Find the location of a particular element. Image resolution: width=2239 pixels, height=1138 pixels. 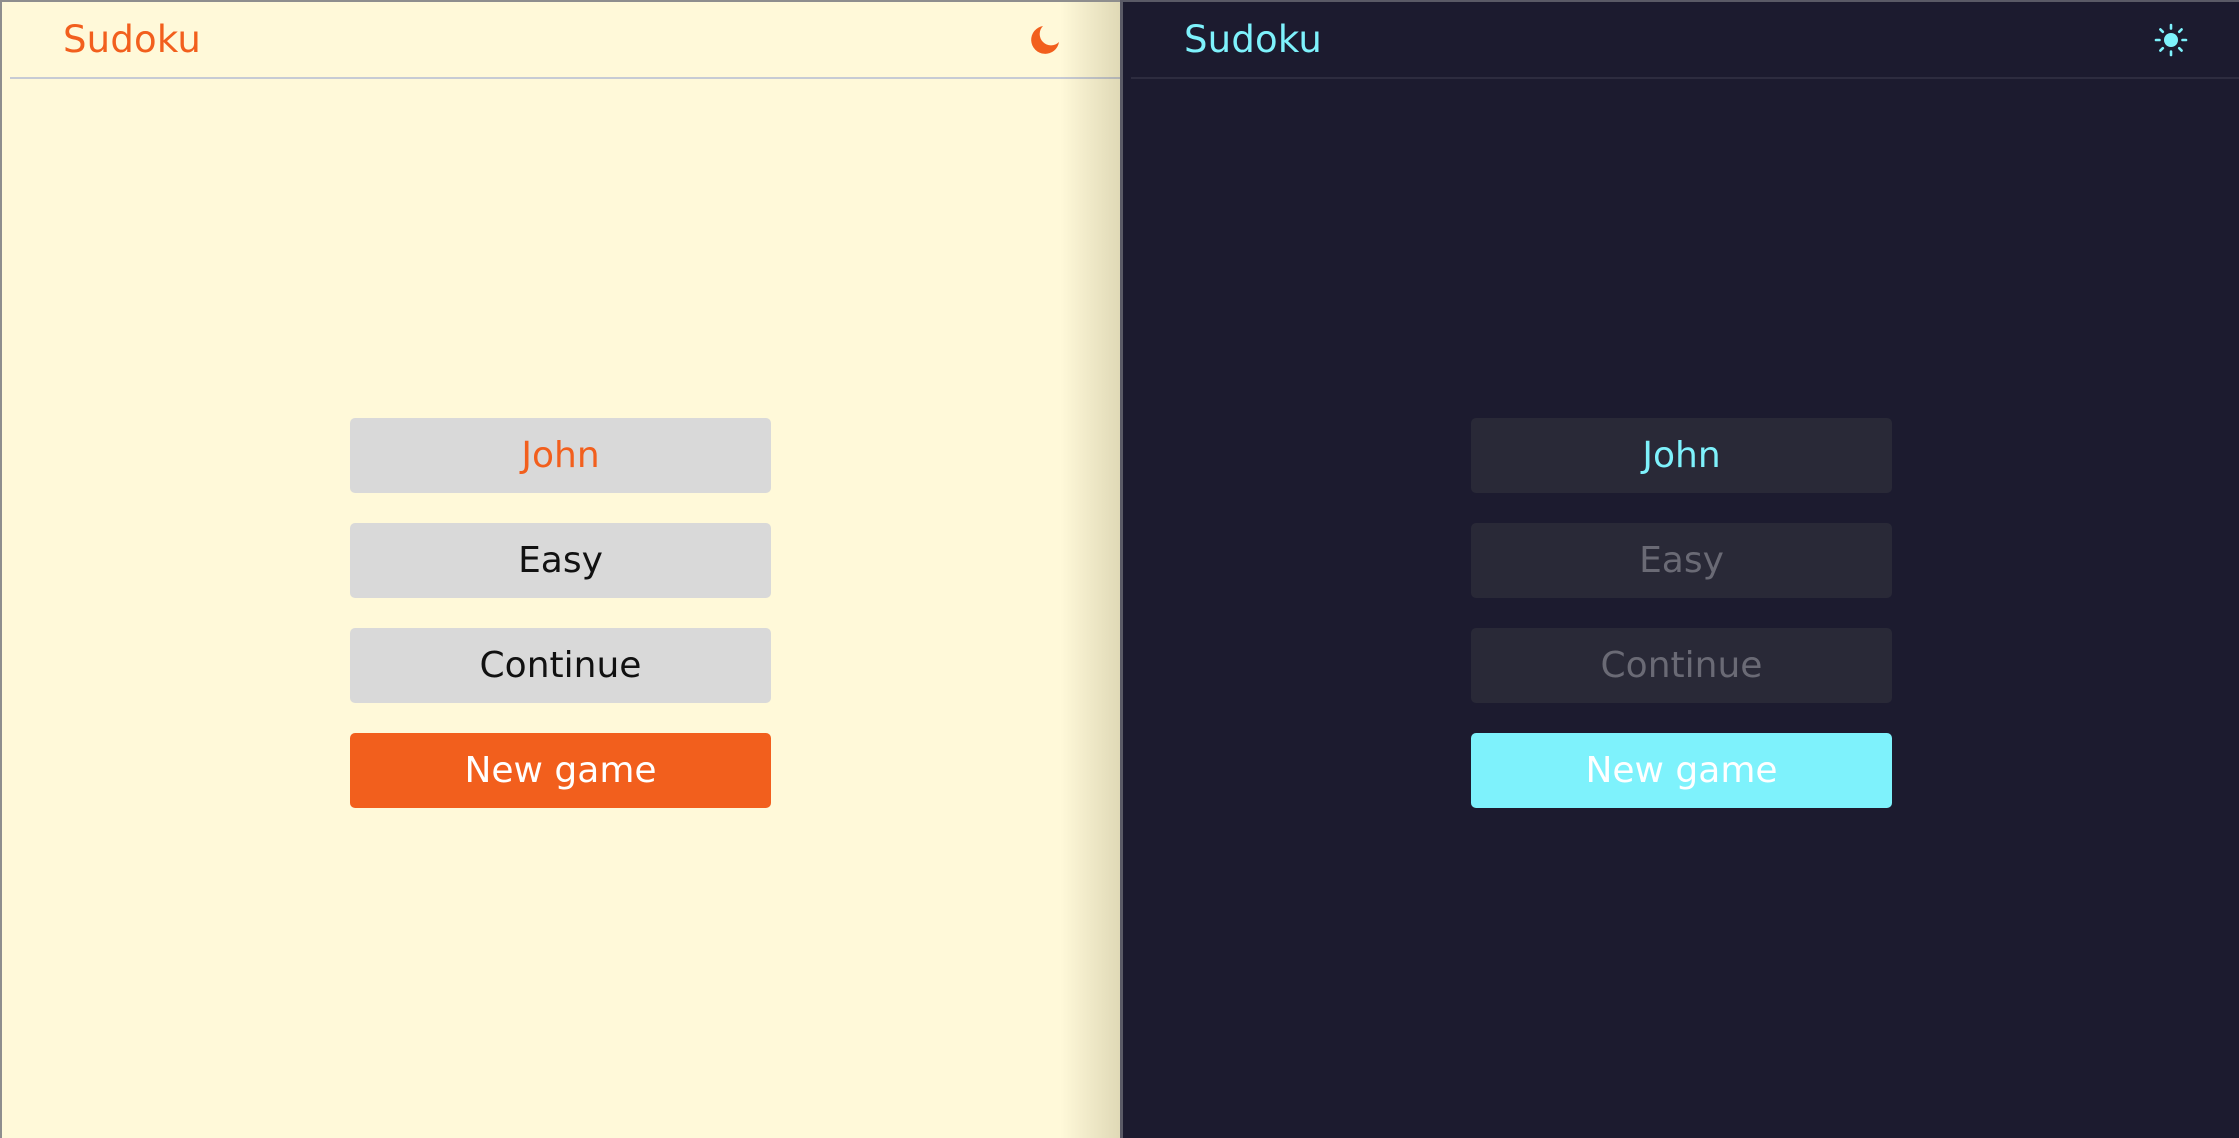

moon-icon is located at coordinates (1045, 40).